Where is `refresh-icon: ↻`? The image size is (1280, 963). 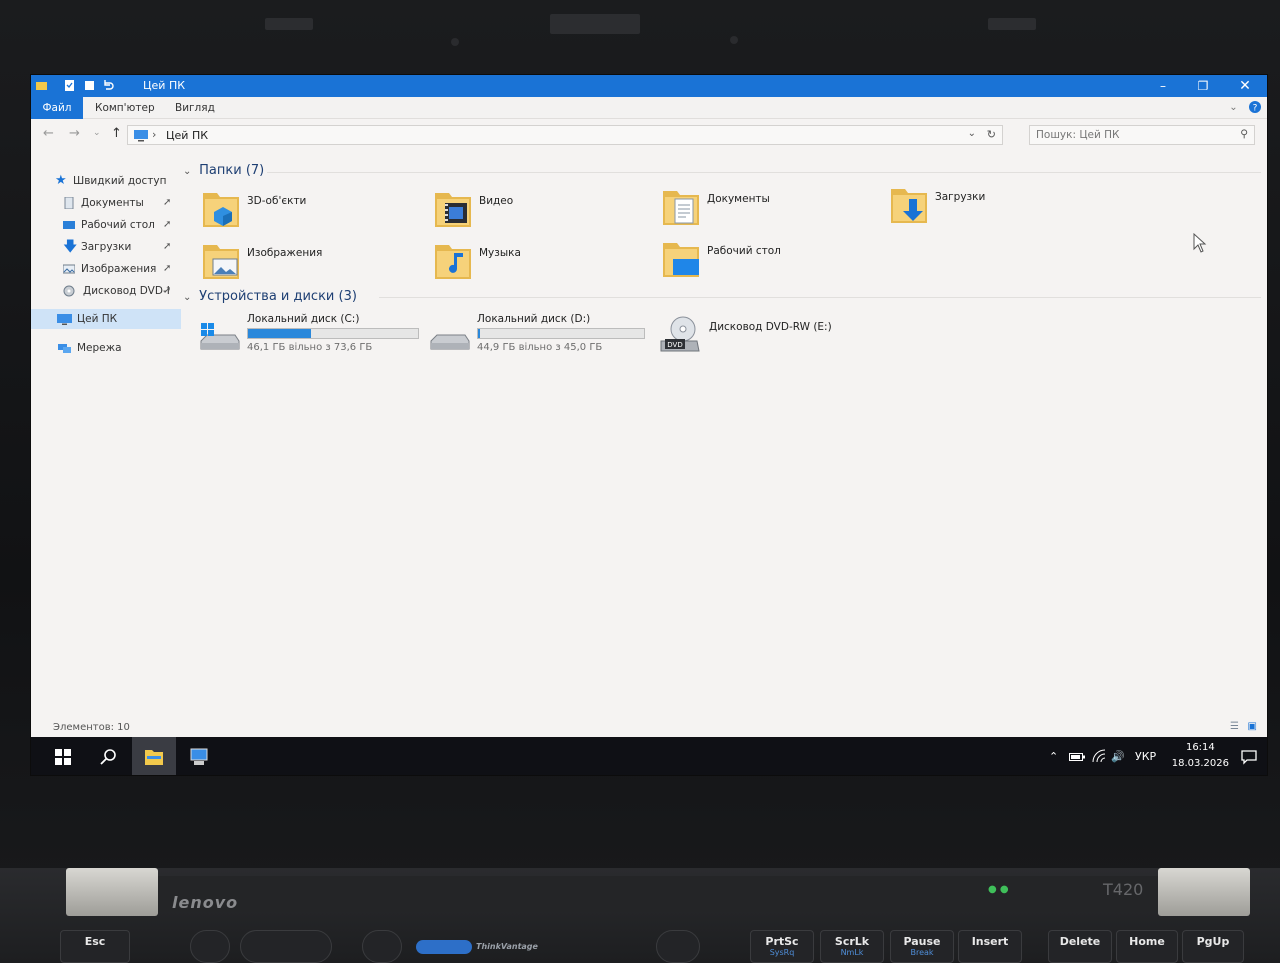
refresh-icon: ↻ is located at coordinates (991, 134).